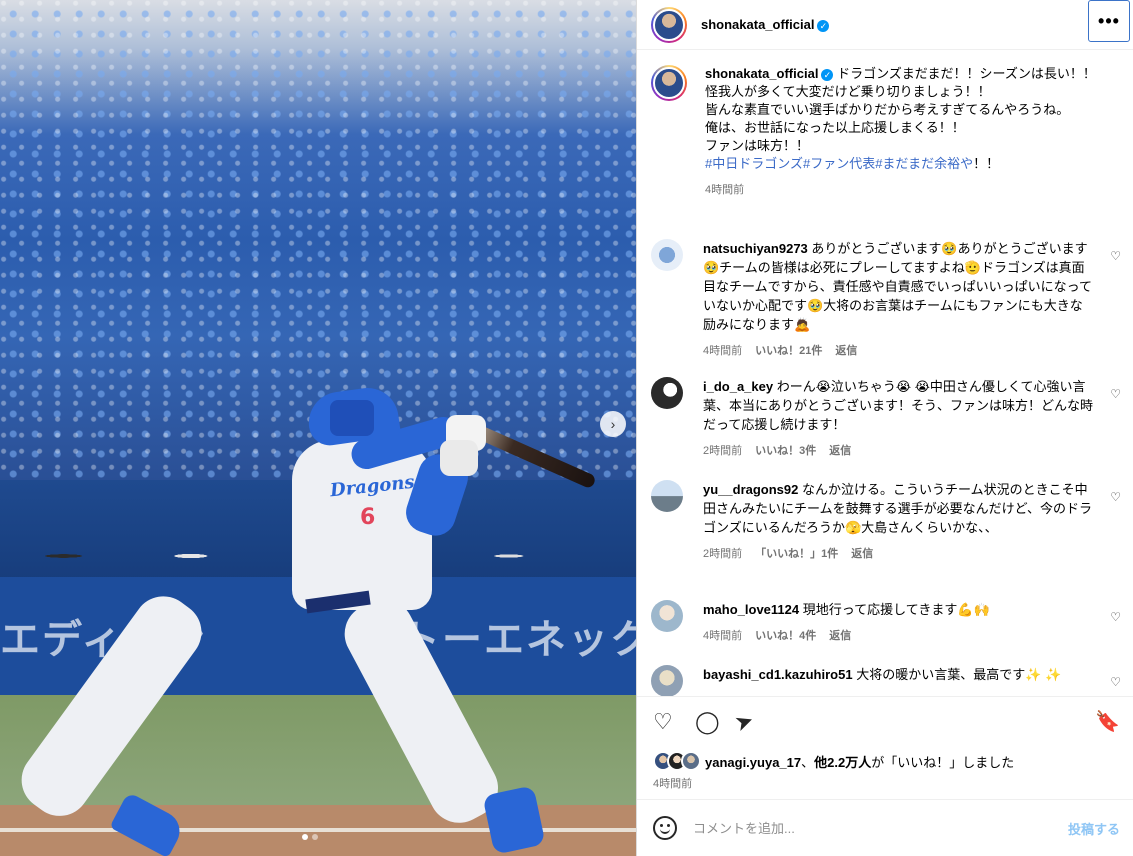 The height and width of the screenshot is (856, 1133). Describe the element at coordinates (753, 762) in the screenshot. I see `liked-by-username: yanagi.yuya_17` at that location.